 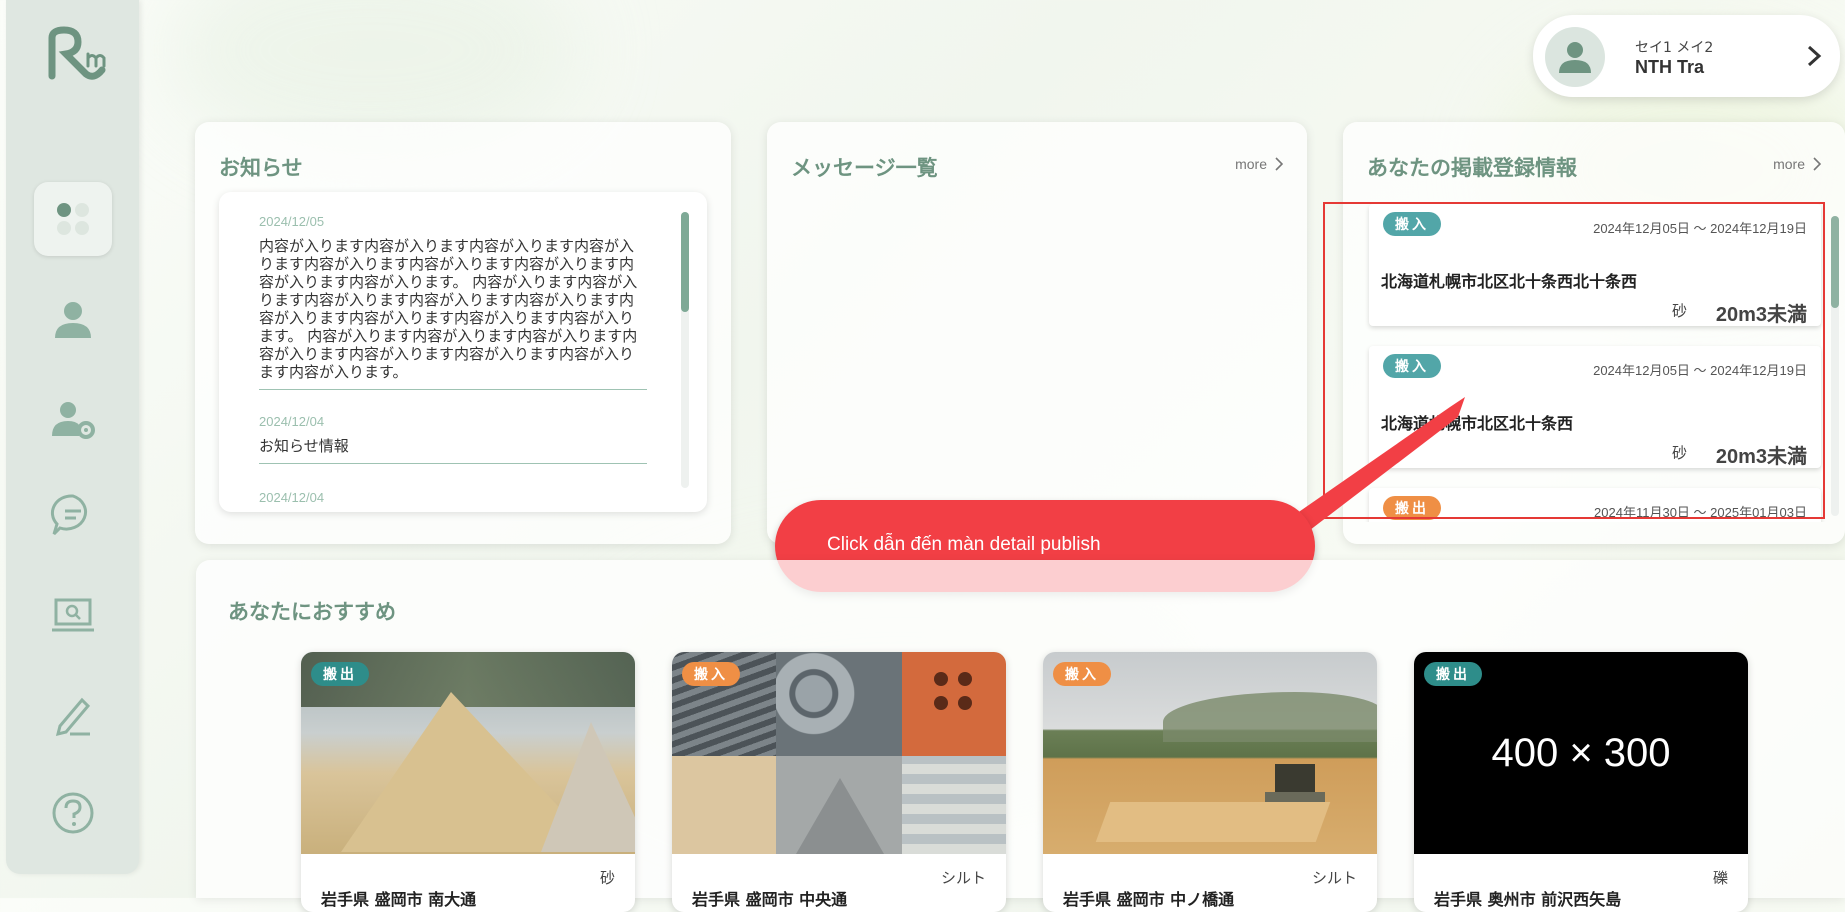 I want to click on nav-profile, so click(x=73, y=319).